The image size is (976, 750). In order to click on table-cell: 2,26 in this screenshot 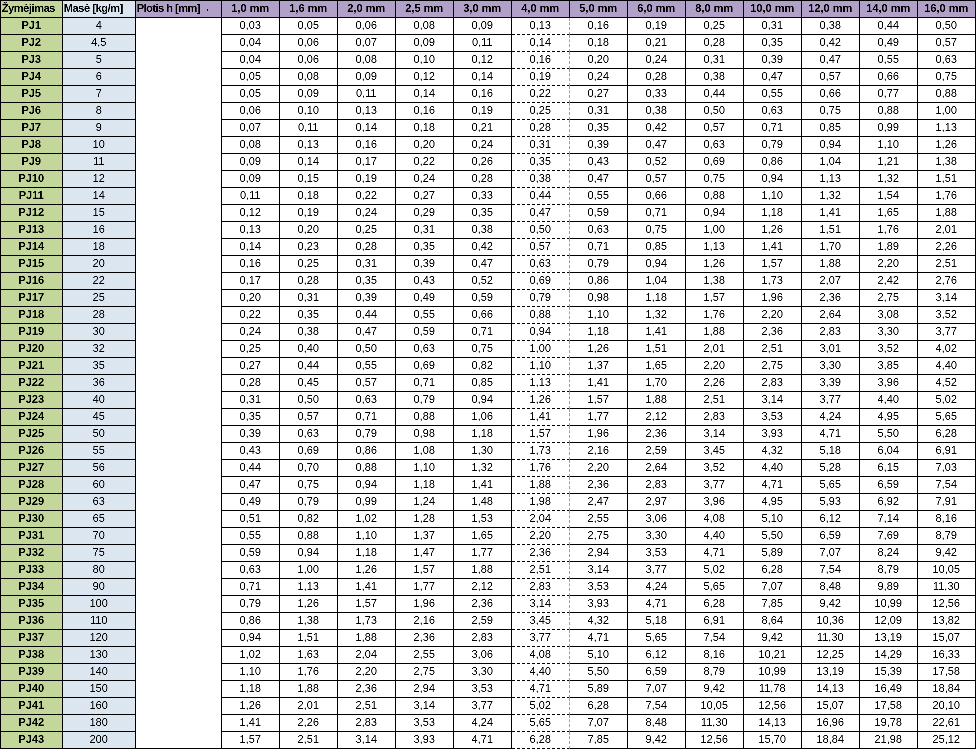, I will do `click(947, 247)`.